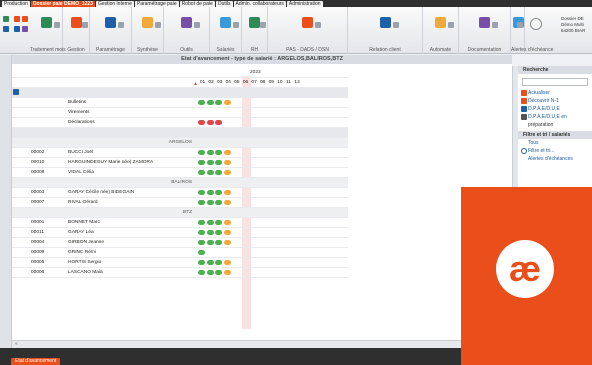  I want to click on horizontal-scrollbar: «, so click(262, 344).